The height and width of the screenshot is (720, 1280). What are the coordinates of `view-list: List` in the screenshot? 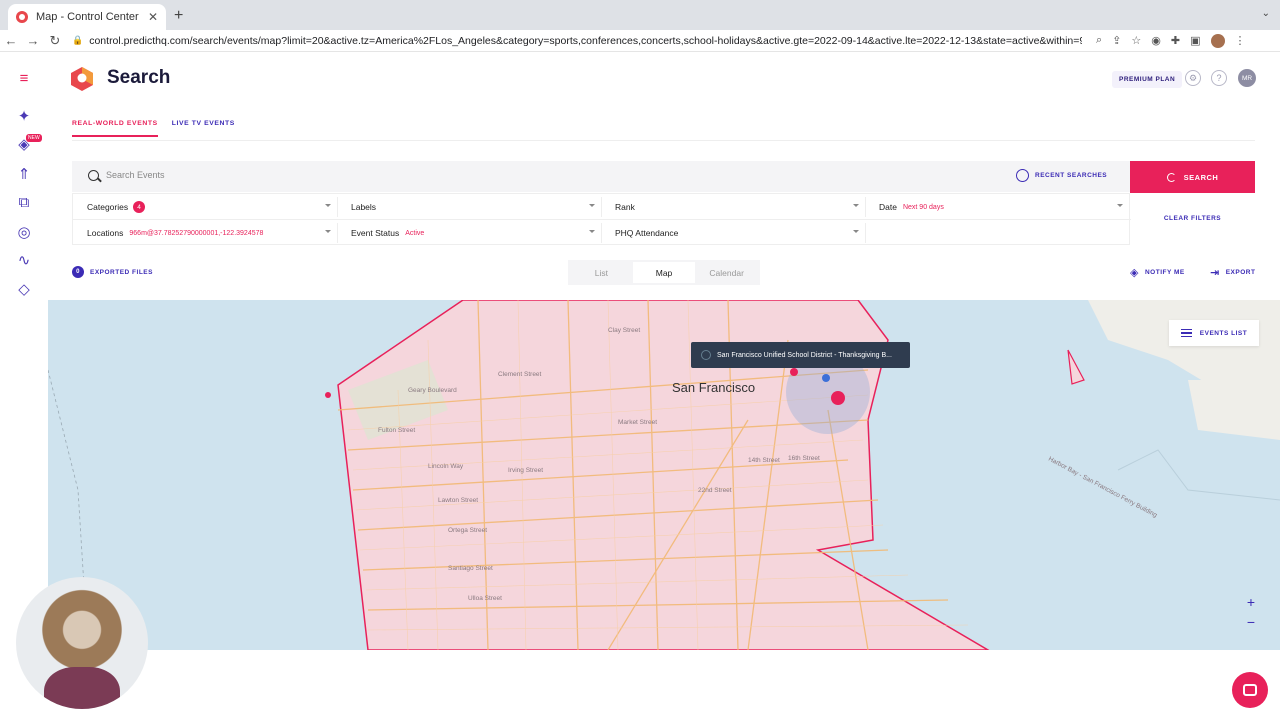 It's located at (601, 272).